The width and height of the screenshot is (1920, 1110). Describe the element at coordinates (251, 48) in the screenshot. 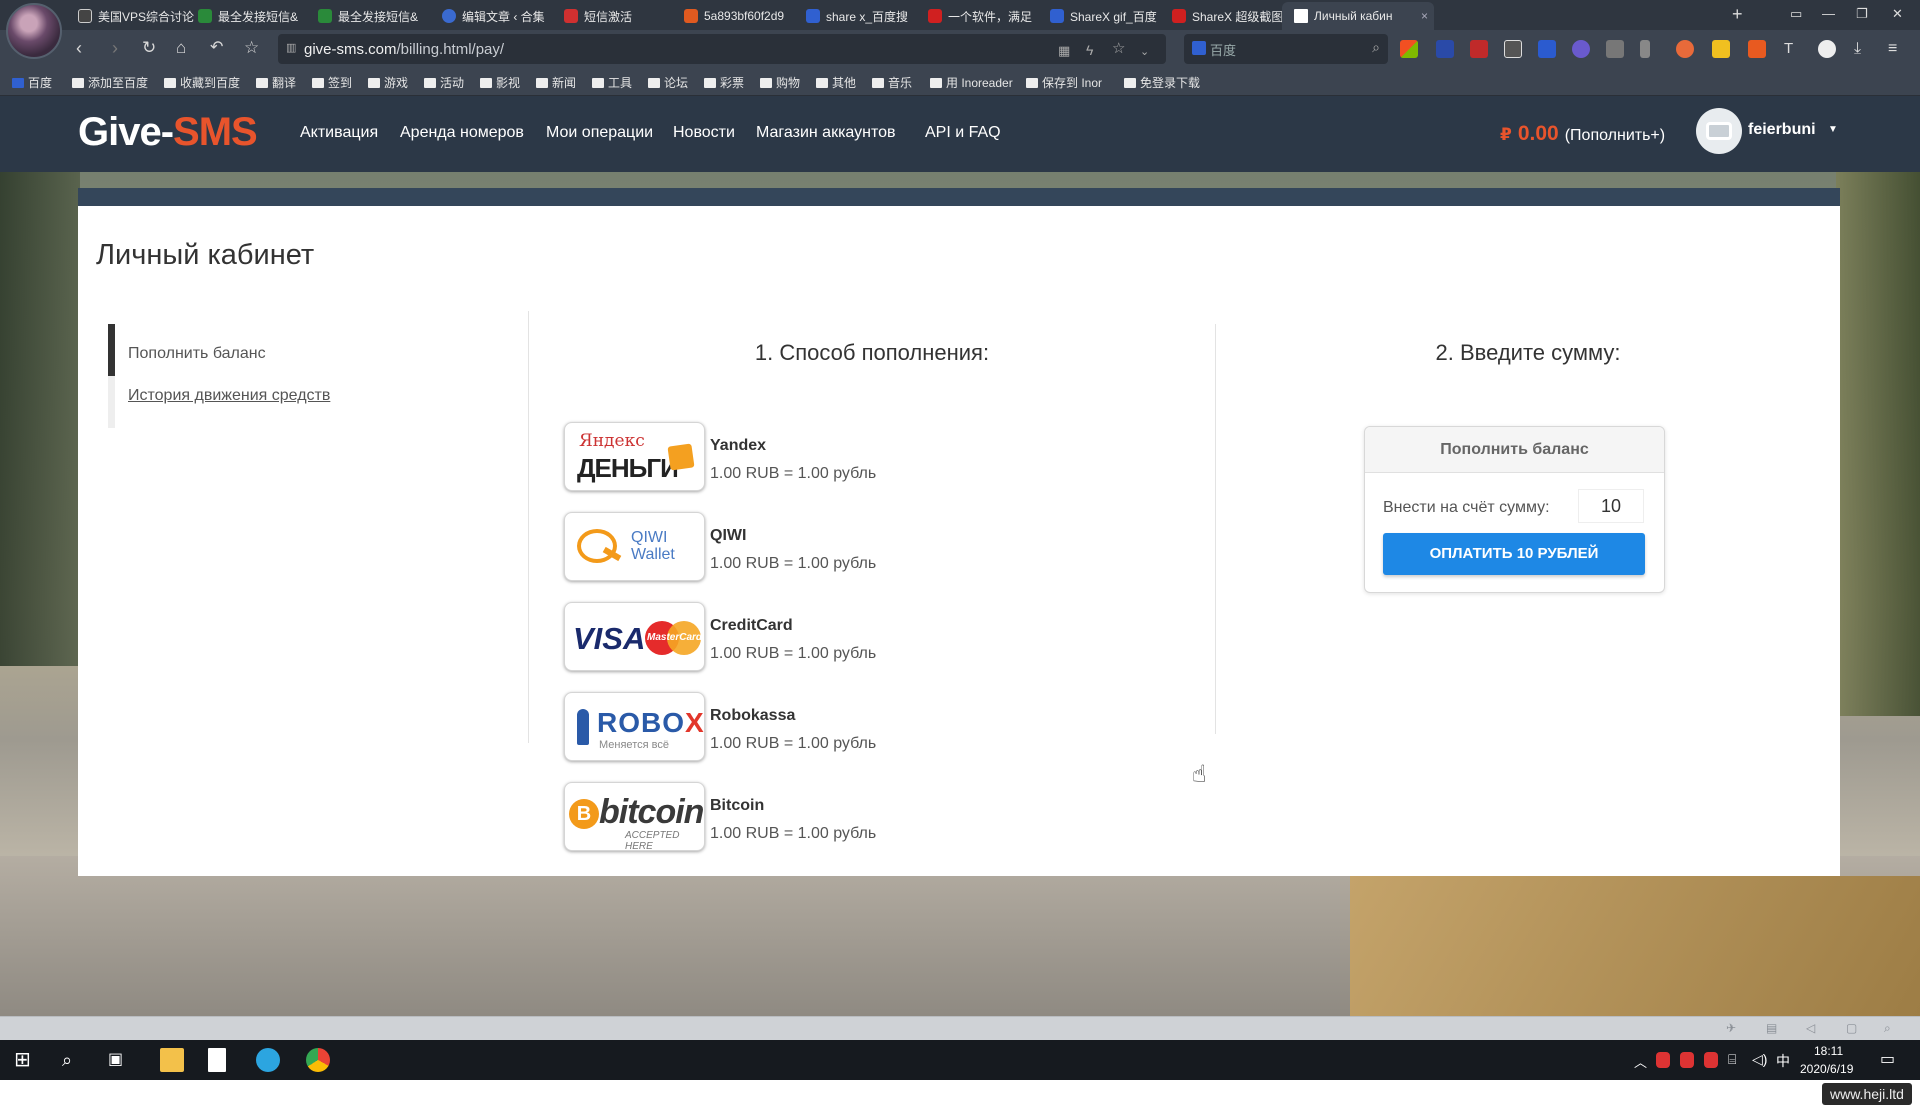

I see `star-icon: ☆` at that location.